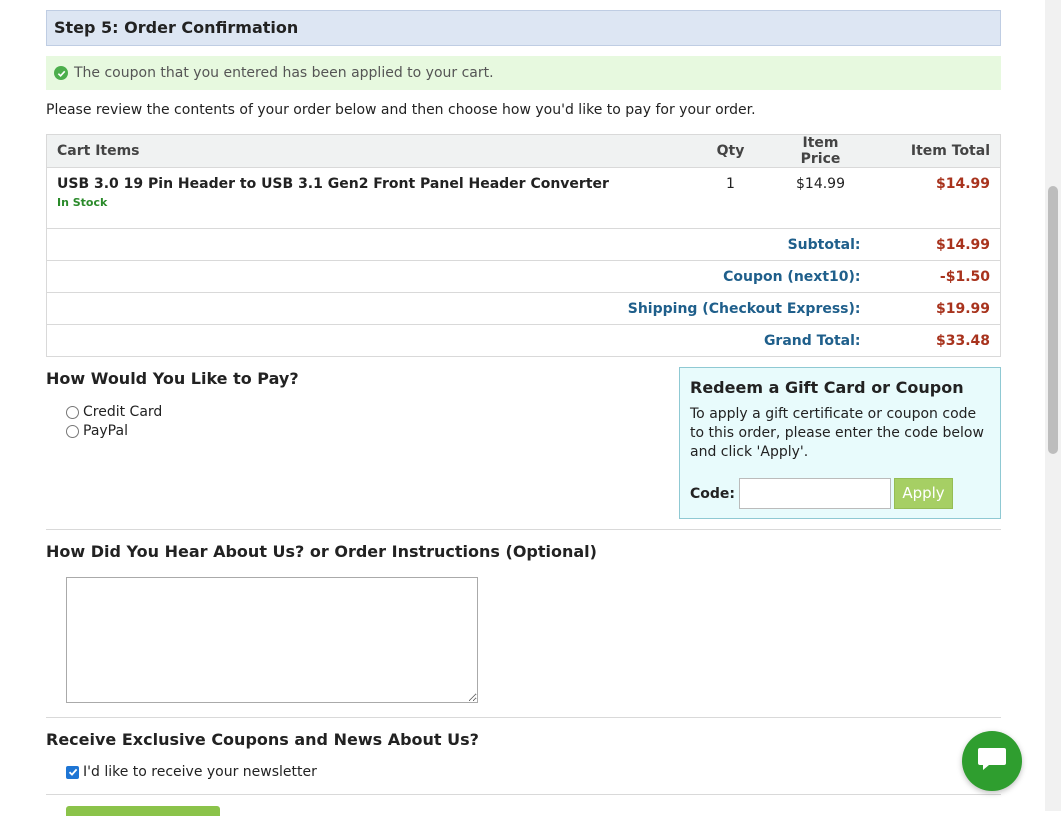  What do you see at coordinates (172, 378) in the screenshot?
I see `payment-title: How Would You Like to Pay?` at bounding box center [172, 378].